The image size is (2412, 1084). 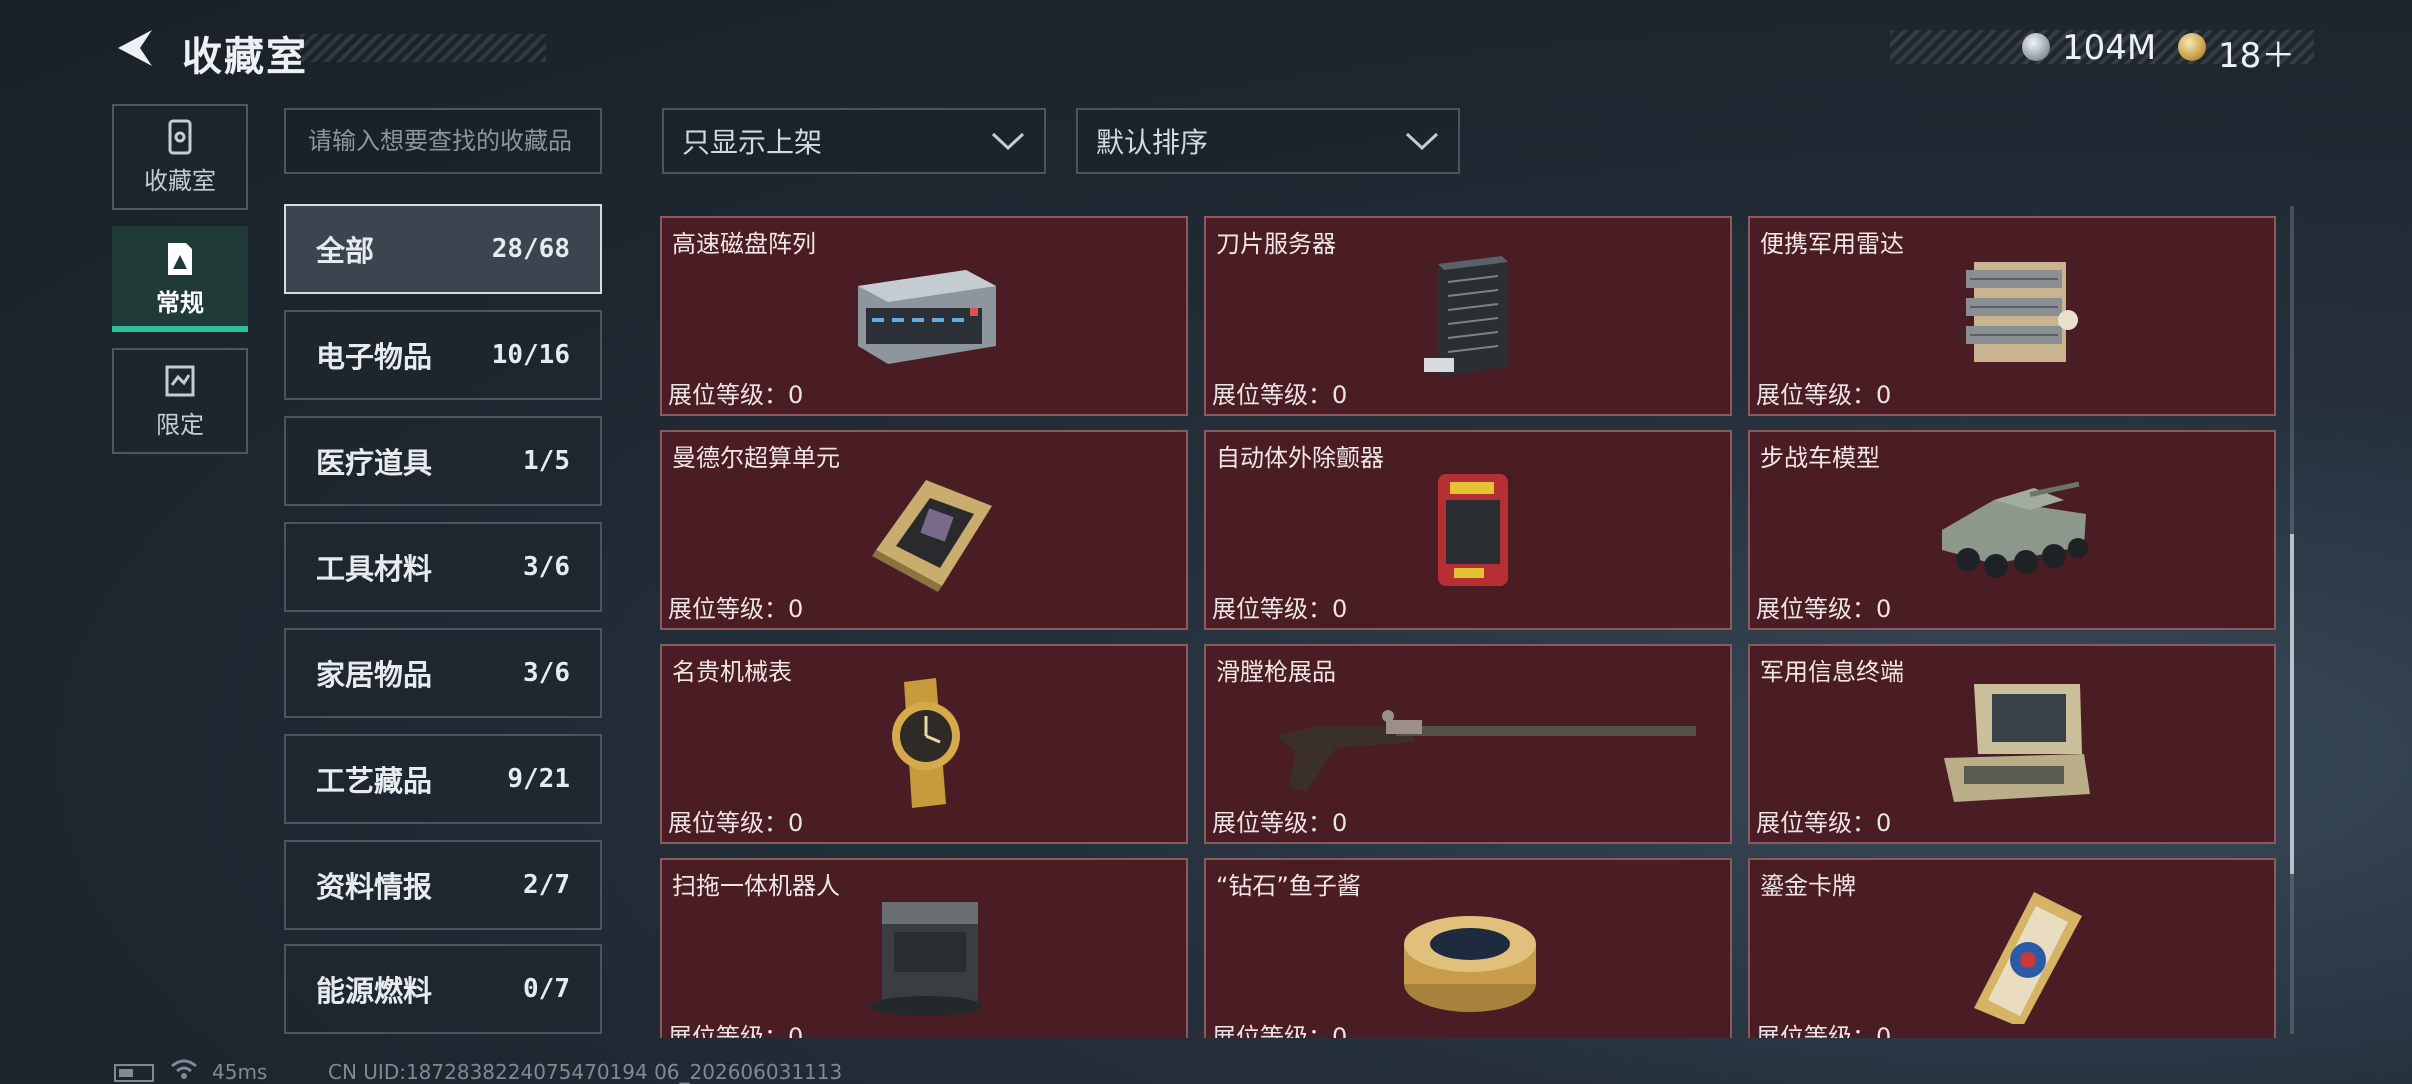 I want to click on category-fuel: 能源燃料 0/7, so click(x=443, y=989).